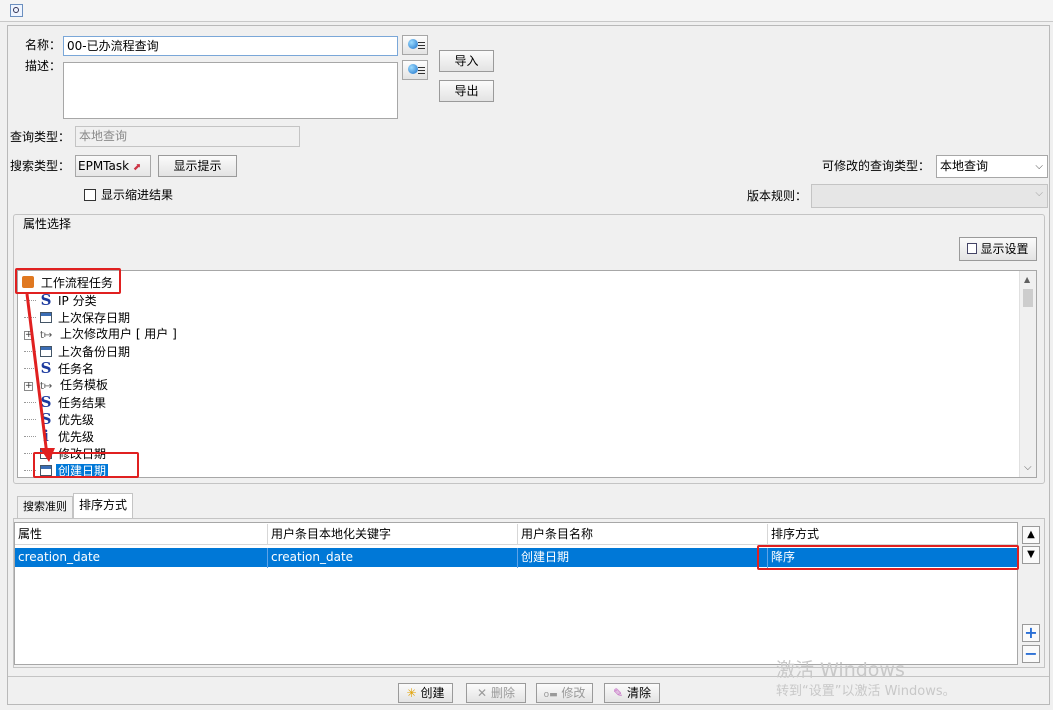 Image resolution: width=1053 pixels, height=710 pixels. What do you see at coordinates (45, 507) in the screenshot?
I see `tab-search-criteria: 搜索准则` at bounding box center [45, 507].